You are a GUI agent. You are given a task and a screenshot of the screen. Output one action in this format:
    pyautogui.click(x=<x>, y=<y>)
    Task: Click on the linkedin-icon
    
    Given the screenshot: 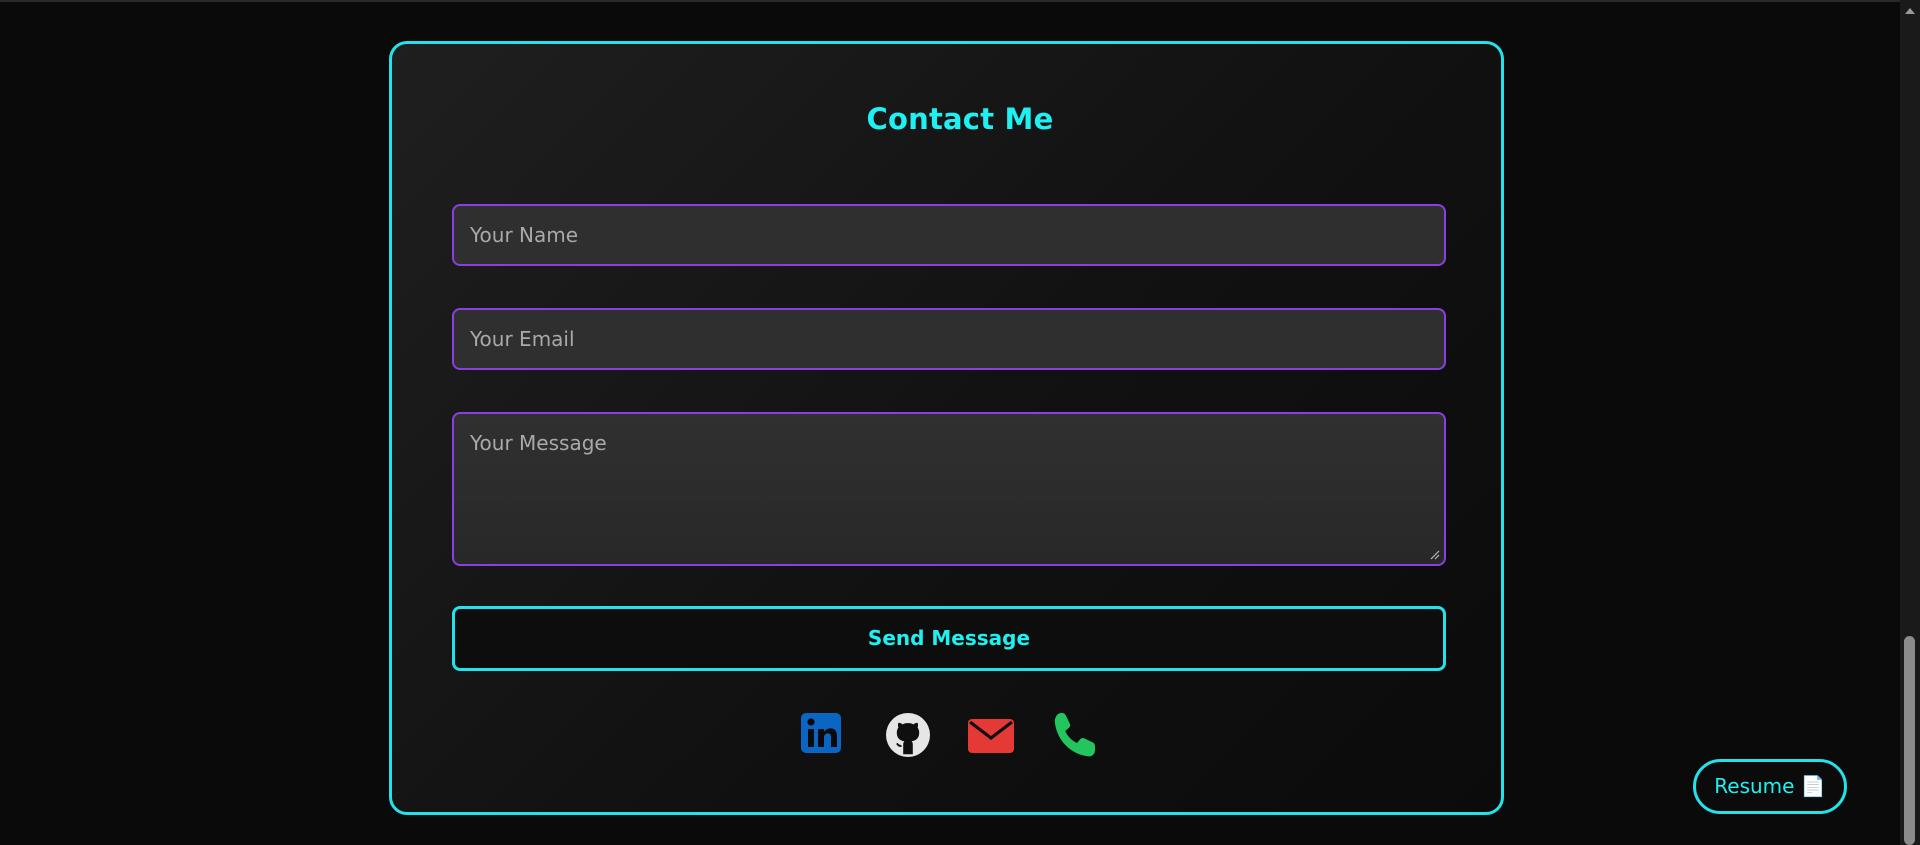 What is the action you would take?
    pyautogui.click(x=823, y=735)
    